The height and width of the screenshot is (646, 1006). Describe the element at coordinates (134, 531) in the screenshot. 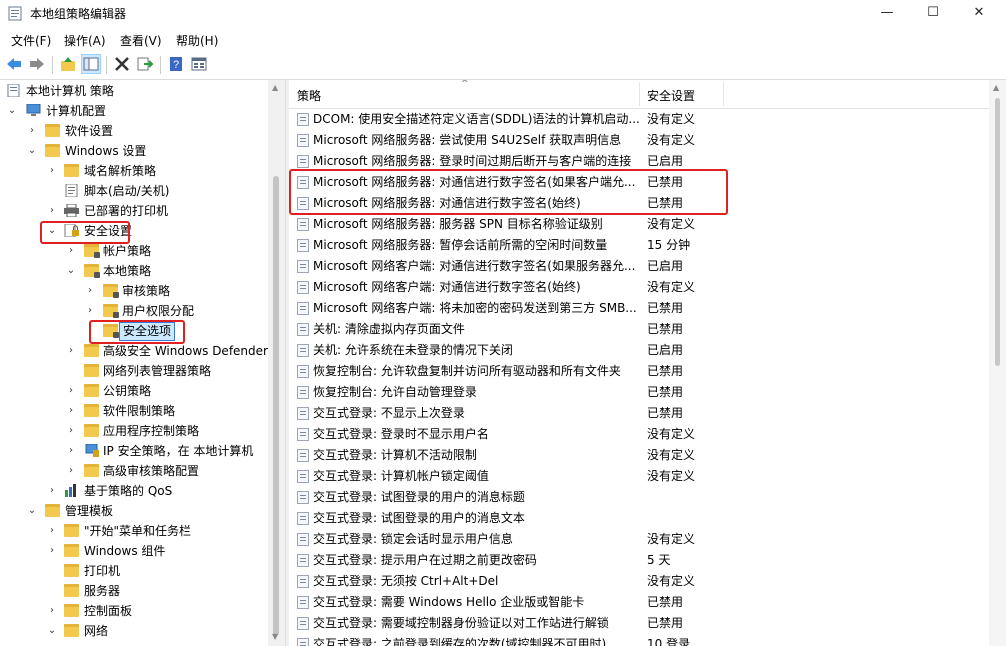

I see `tree-item-start-menu: › "开始"菜单和任务栏` at that location.